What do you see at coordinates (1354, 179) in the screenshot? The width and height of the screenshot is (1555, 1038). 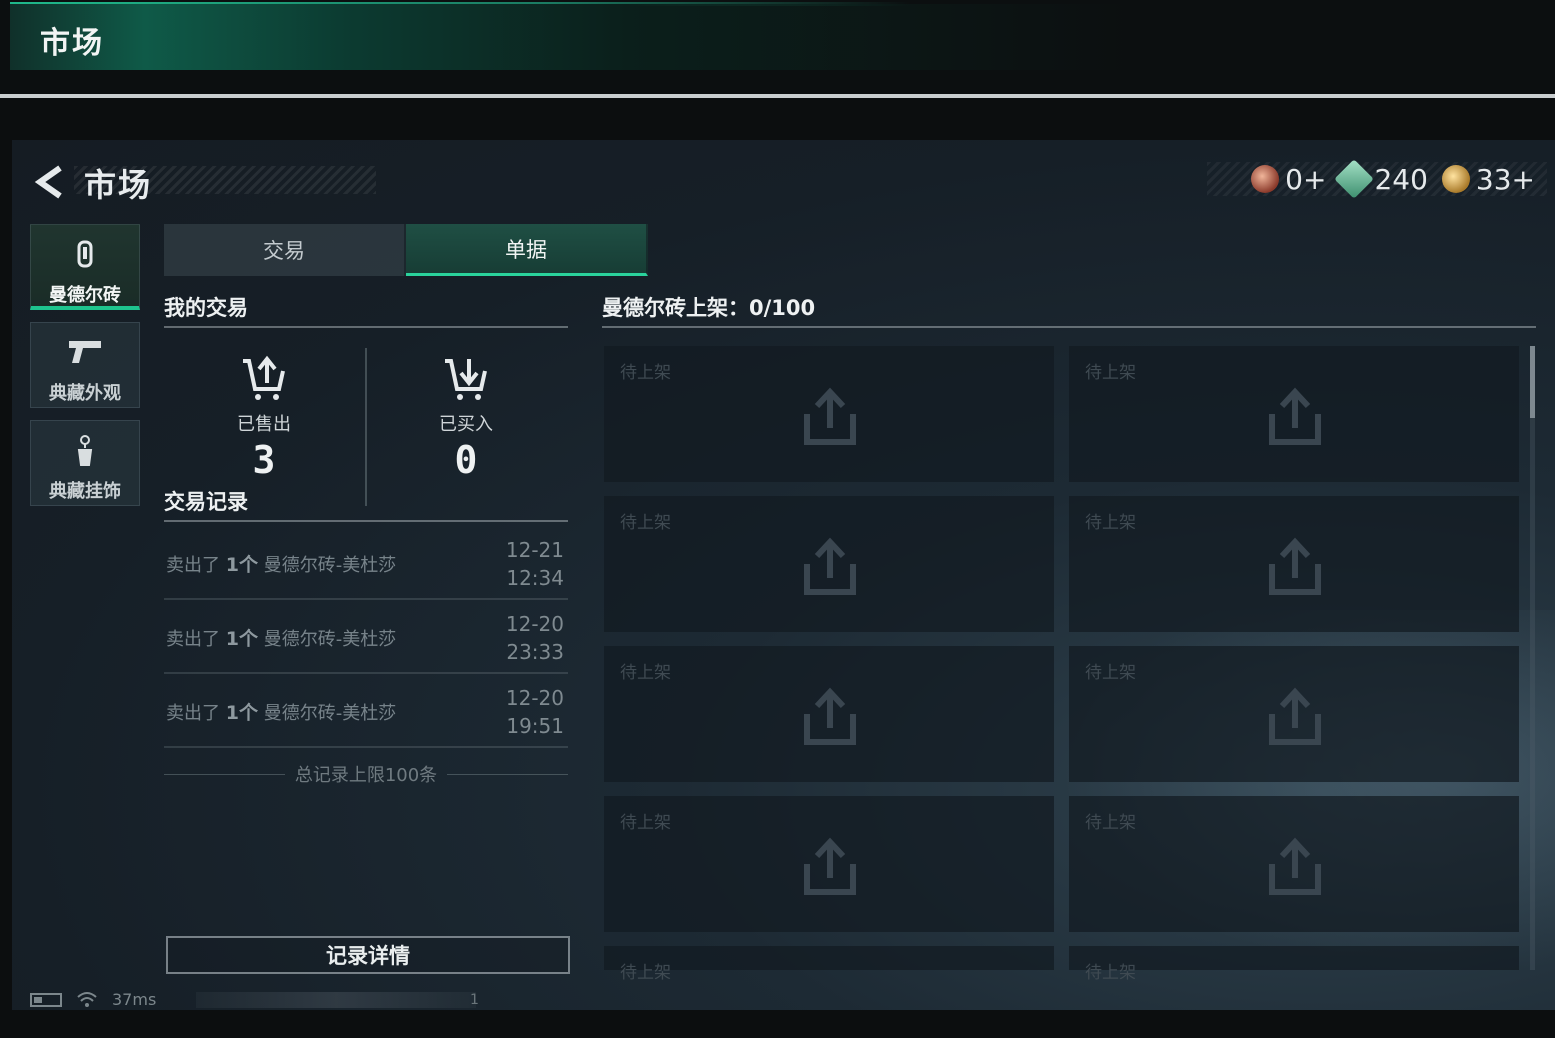 I see `green-ticket-currency-icon` at bounding box center [1354, 179].